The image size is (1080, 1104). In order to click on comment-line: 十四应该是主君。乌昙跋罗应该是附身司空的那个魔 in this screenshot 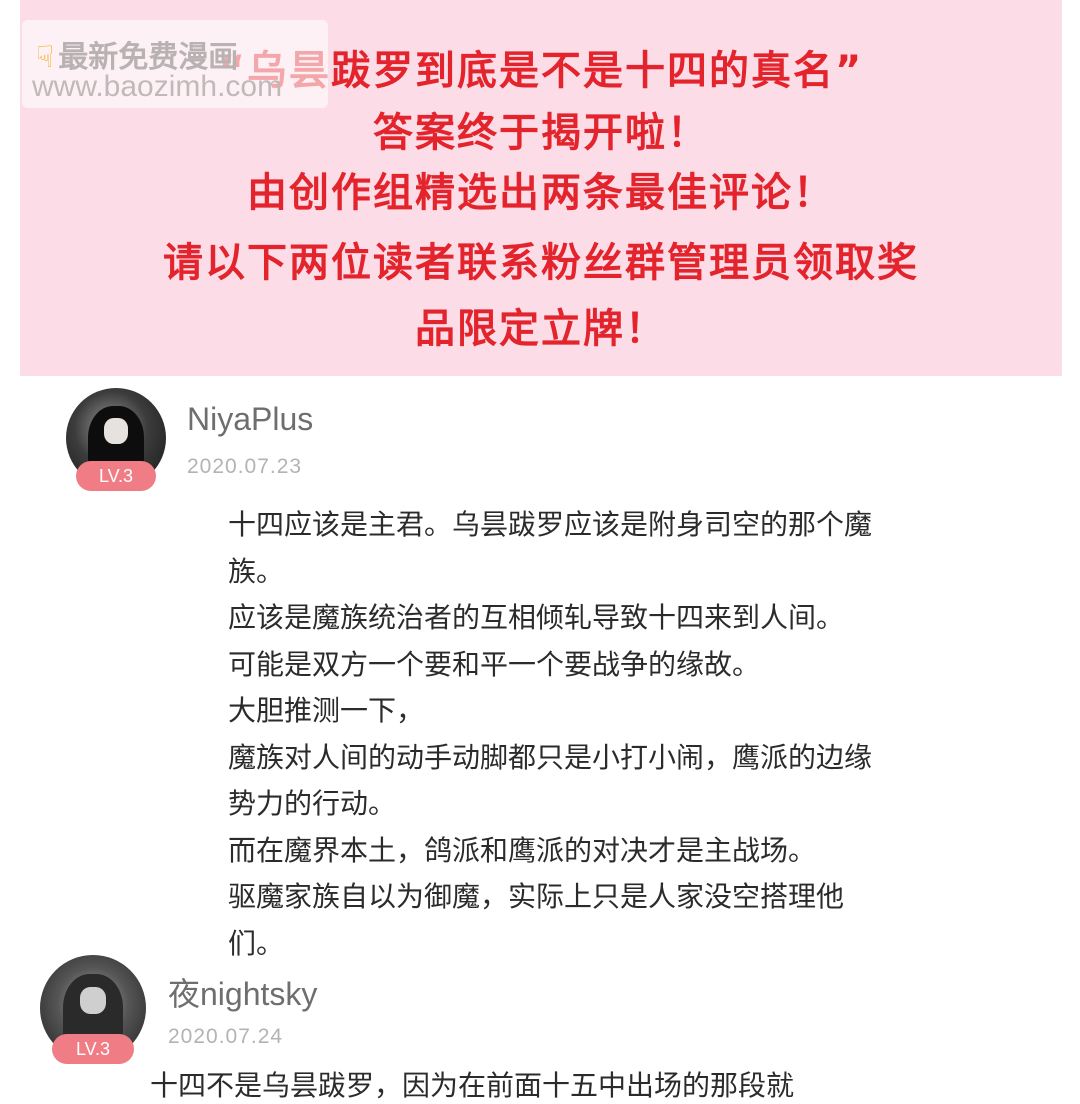, I will do `click(550, 524)`.